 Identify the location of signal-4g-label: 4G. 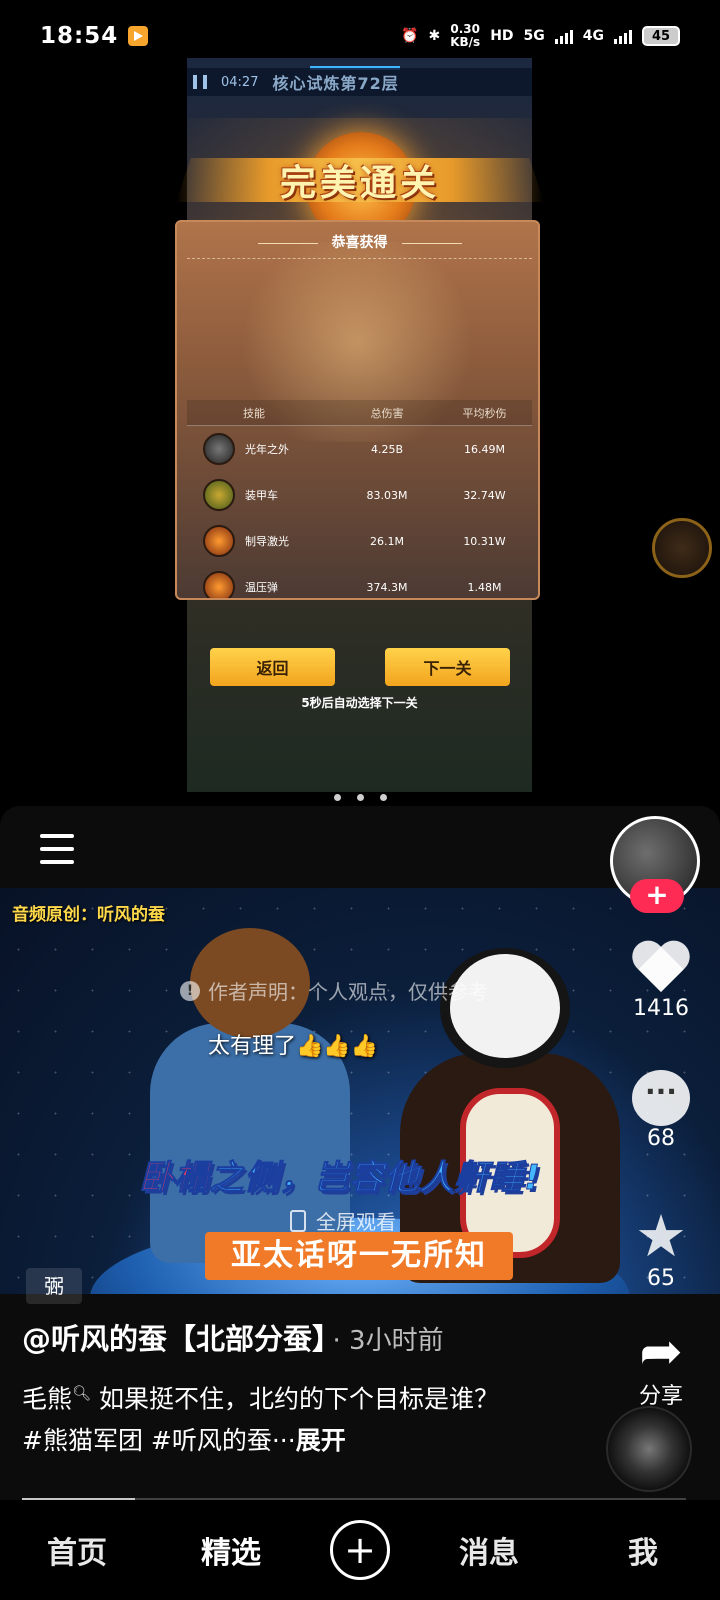
(593, 36).